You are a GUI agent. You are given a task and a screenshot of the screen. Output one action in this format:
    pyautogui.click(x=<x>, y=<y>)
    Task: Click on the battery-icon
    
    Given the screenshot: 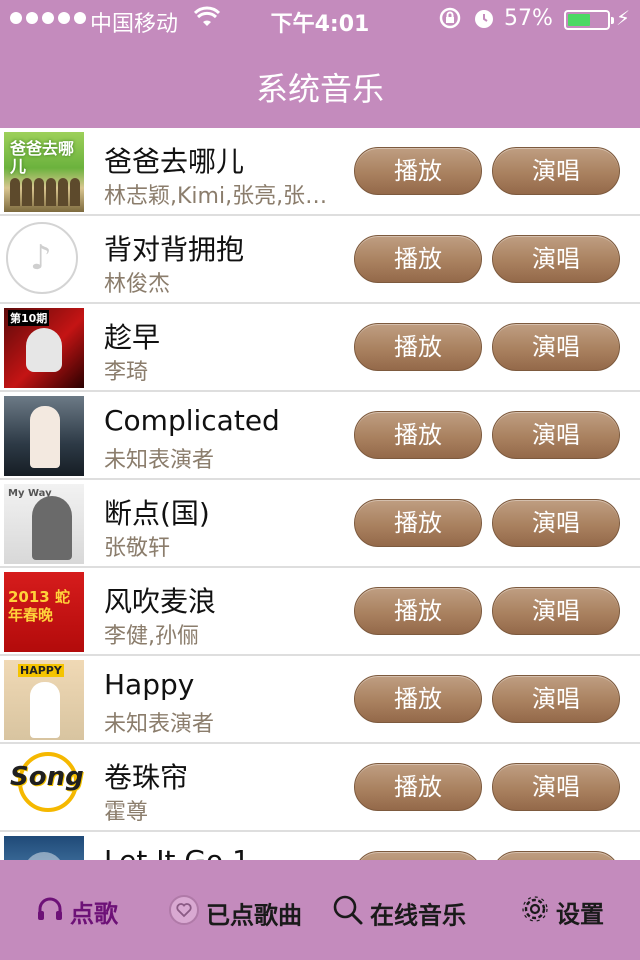 What is the action you would take?
    pyautogui.click(x=589, y=20)
    